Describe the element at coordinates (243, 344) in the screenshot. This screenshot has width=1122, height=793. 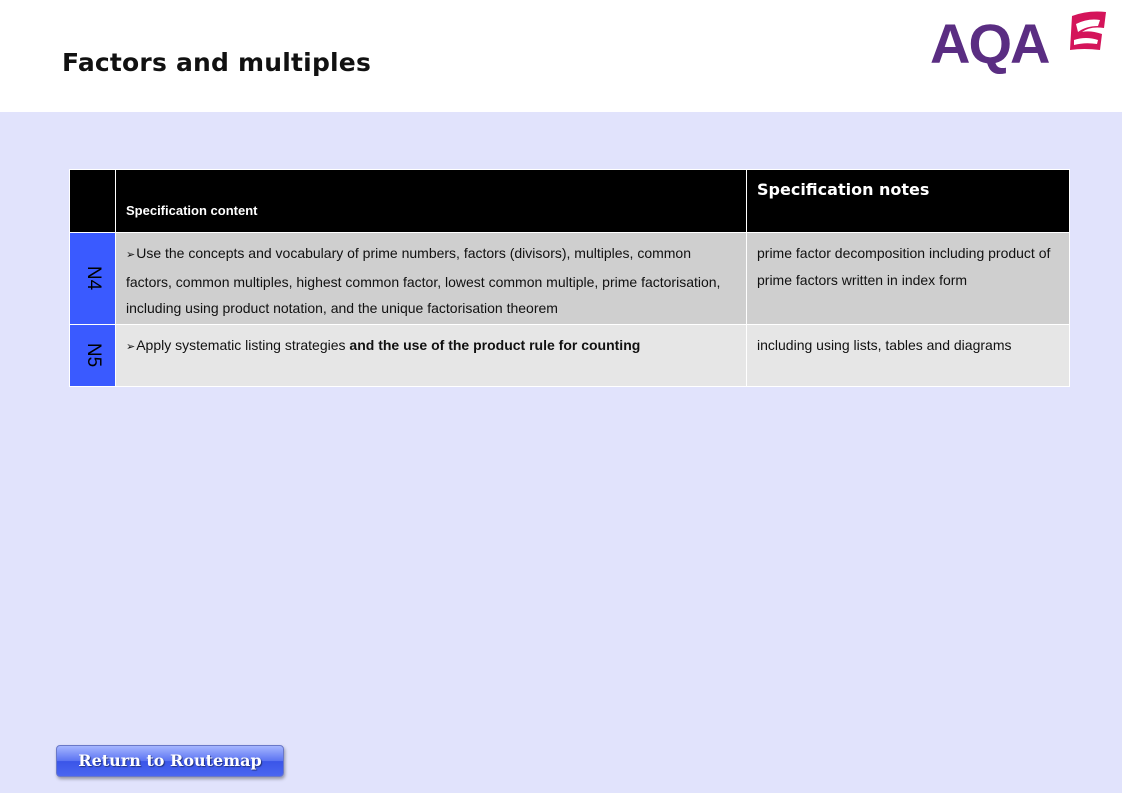
I see `content-text: Apply systematic listing strategies` at that location.